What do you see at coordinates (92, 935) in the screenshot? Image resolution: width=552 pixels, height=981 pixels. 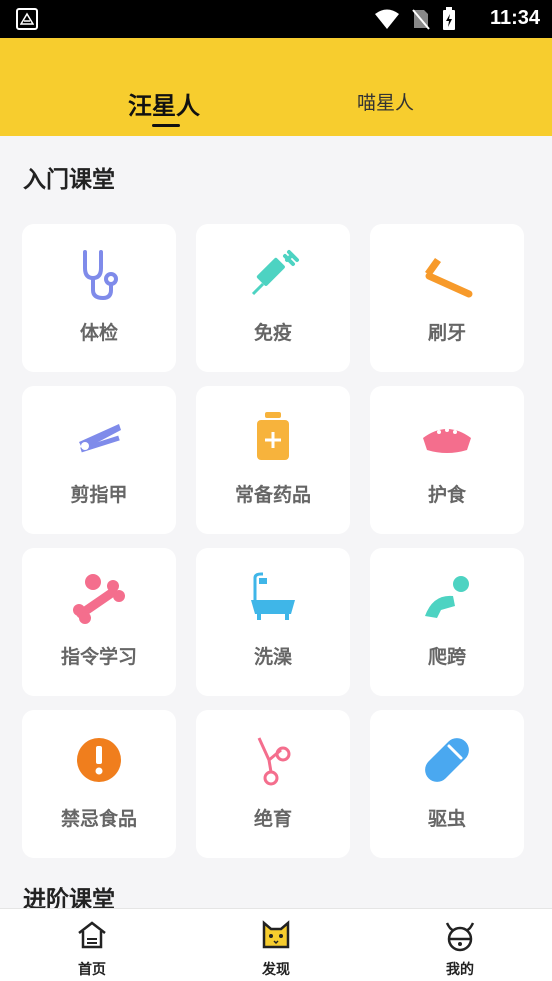 I see `home-icon` at bounding box center [92, 935].